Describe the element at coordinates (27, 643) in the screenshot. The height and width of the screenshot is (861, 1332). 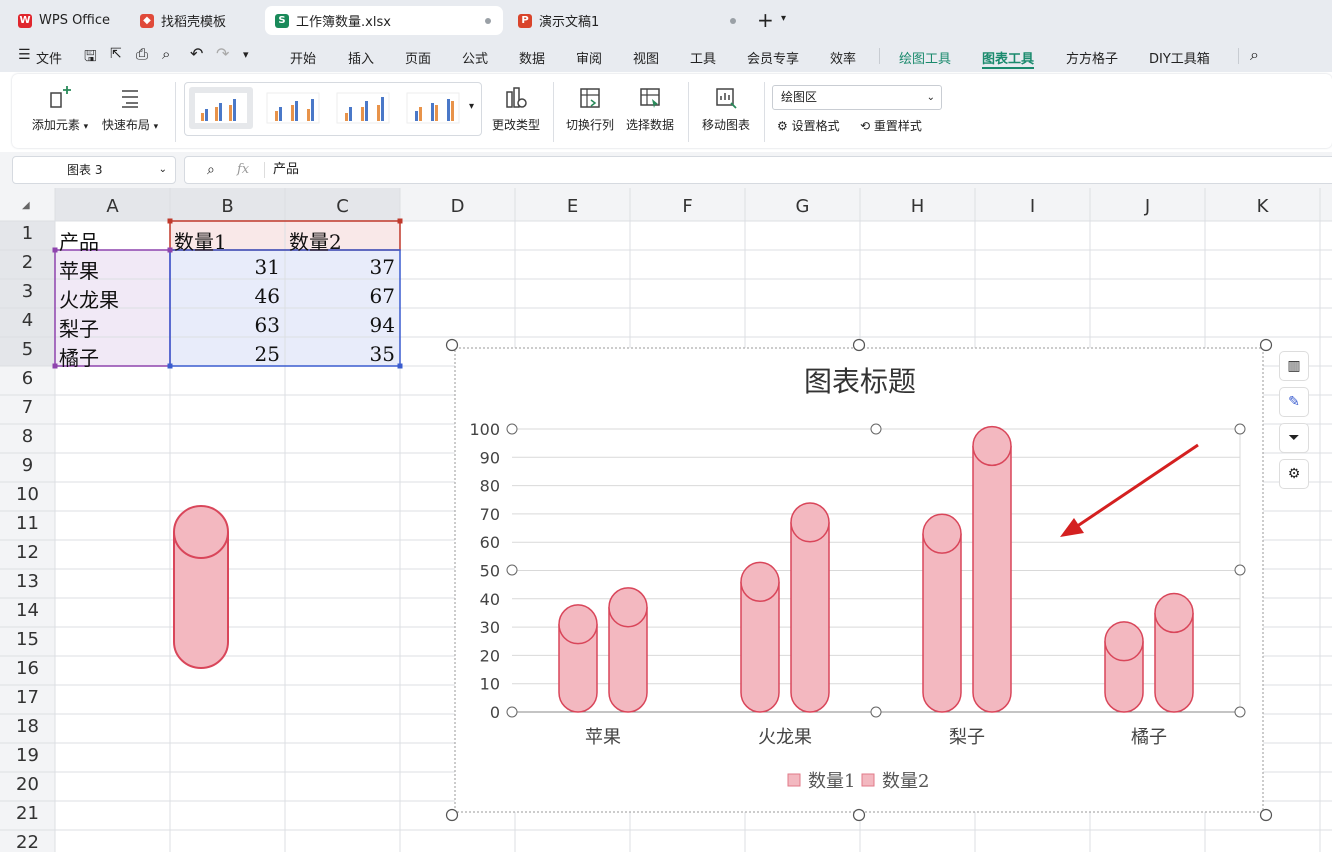
I see `row-header-15: 15` at that location.